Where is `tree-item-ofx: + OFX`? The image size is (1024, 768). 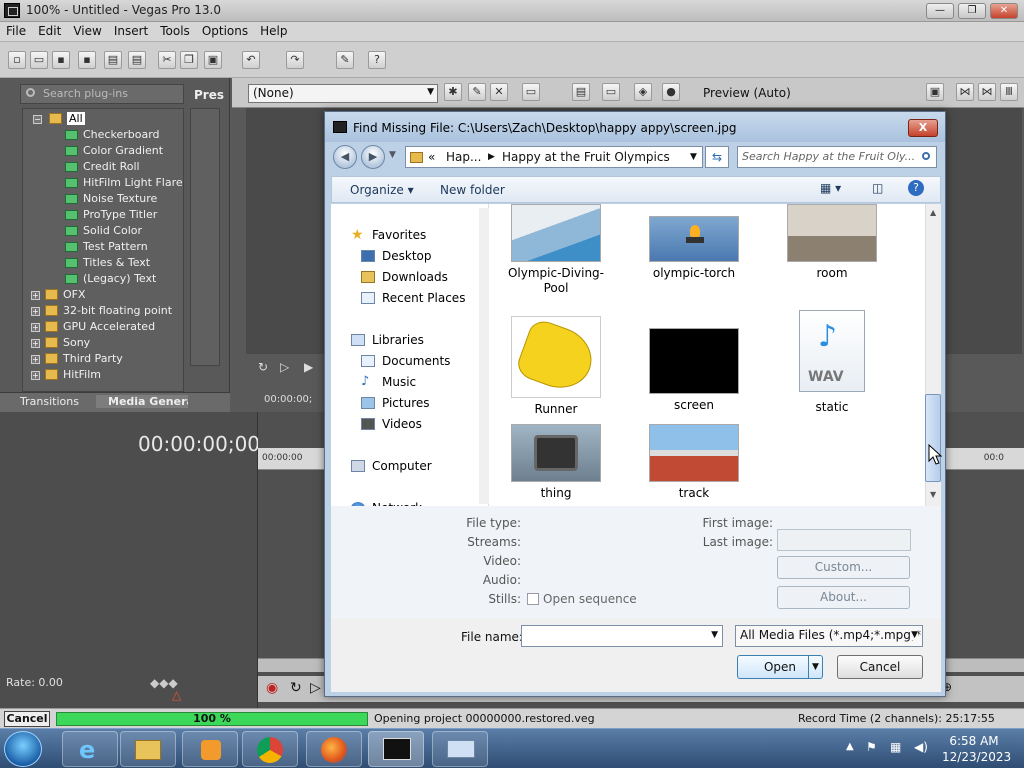 tree-item-ofx: + OFX is located at coordinates (58, 295).